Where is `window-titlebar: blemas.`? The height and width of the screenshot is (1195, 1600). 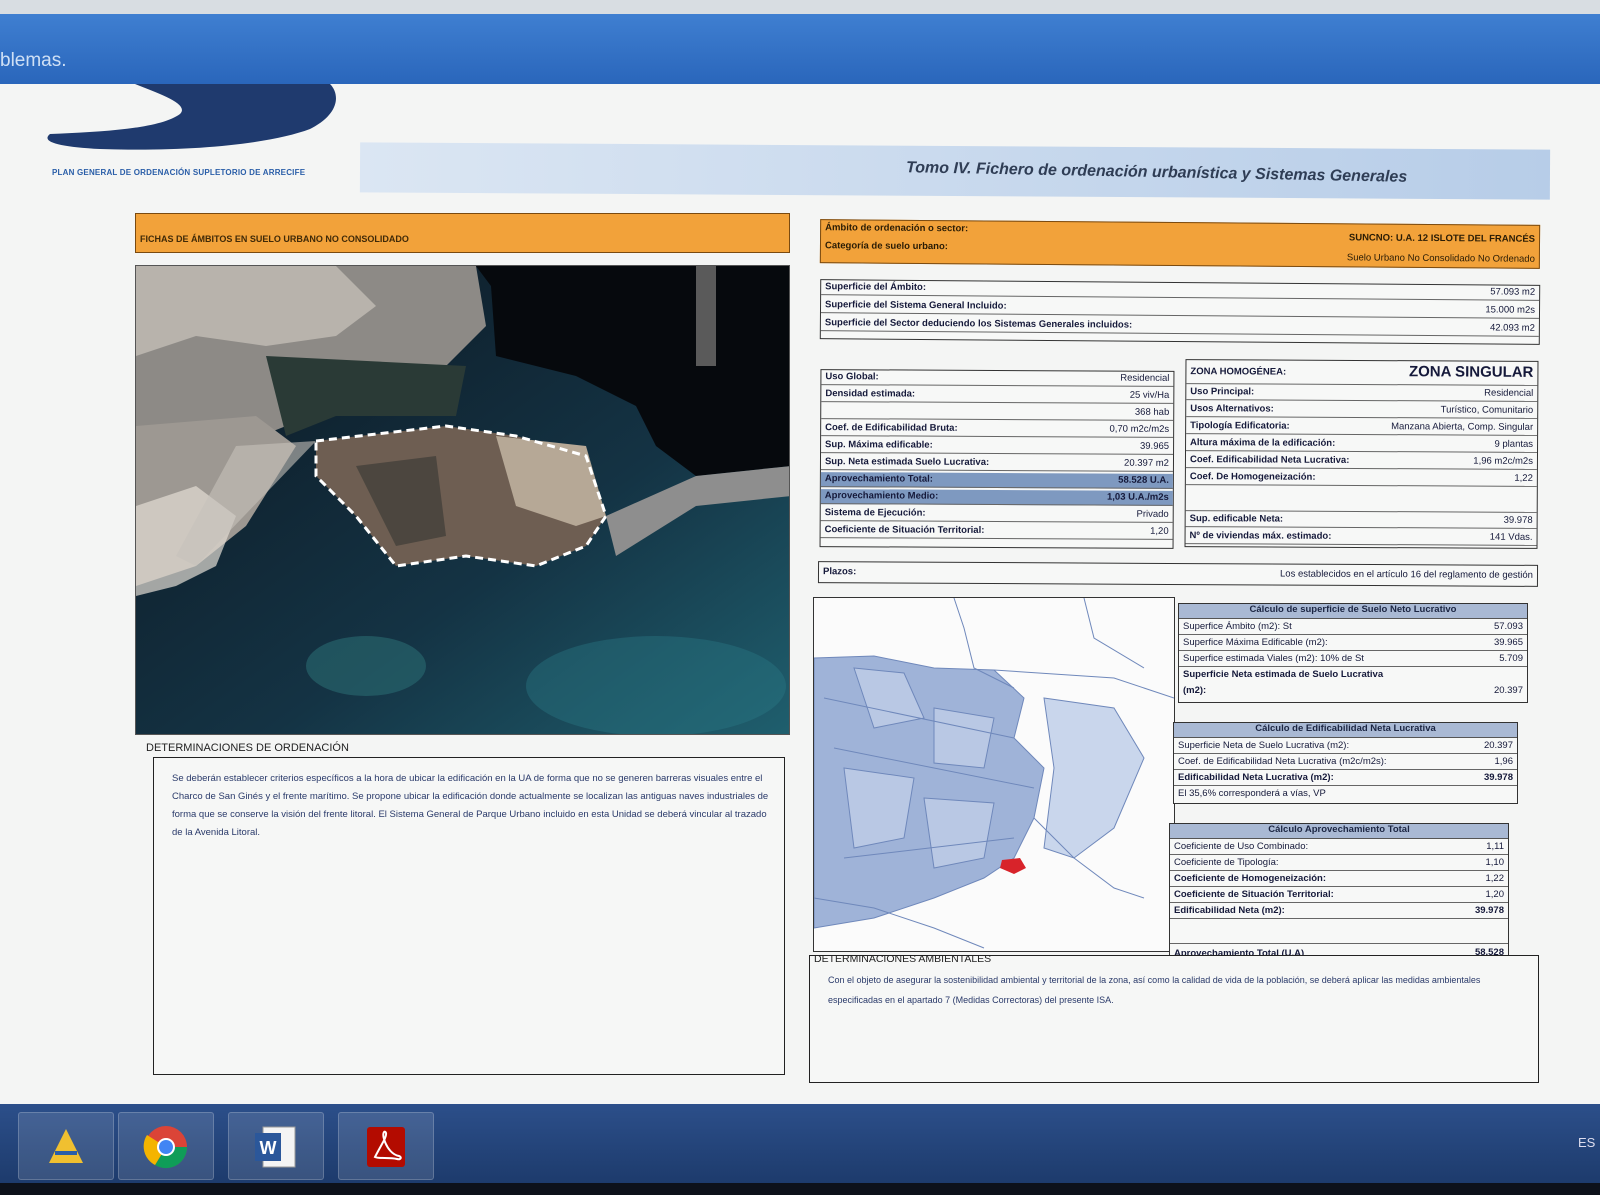
window-titlebar: blemas. is located at coordinates (800, 49).